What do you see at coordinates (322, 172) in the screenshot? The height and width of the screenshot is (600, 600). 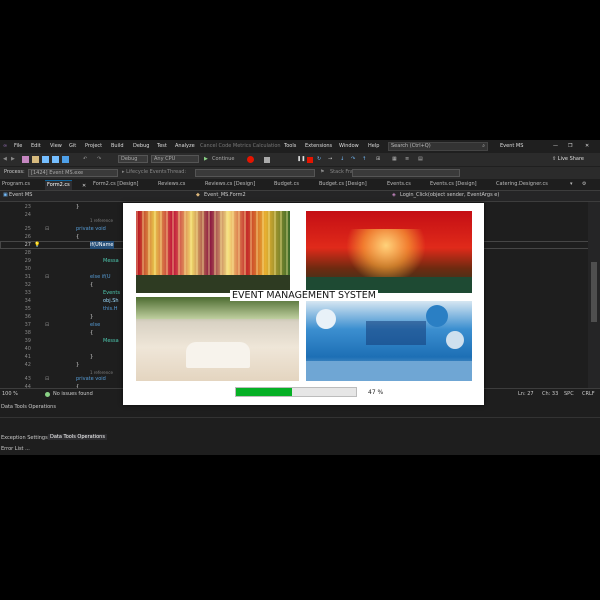 I see `flag-icon: ⚑` at bounding box center [322, 172].